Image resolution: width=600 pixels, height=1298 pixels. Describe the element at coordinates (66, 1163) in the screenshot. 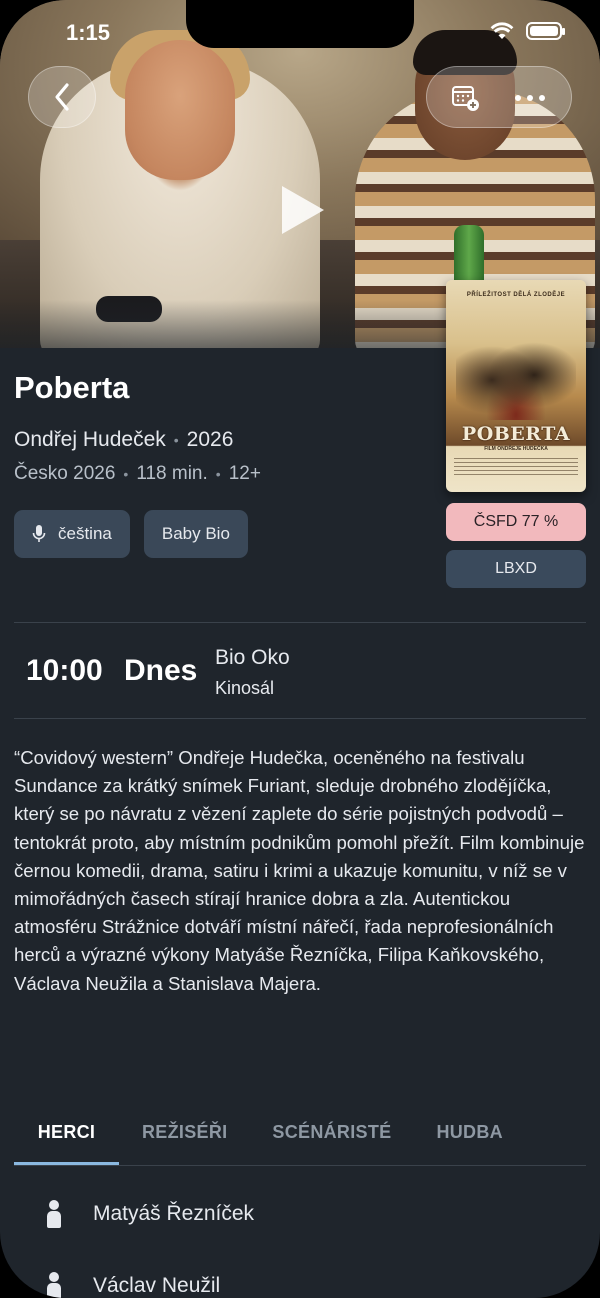

I see `active-tab-indicator` at that location.